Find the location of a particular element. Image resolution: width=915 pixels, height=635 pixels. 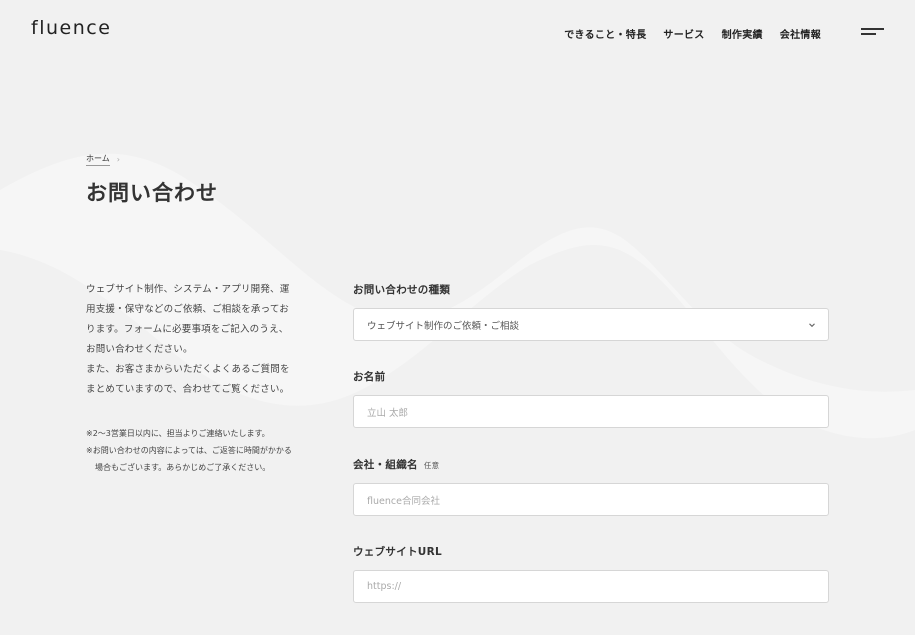

intro-line: 用支援・保守などのご依頼、ご相談を承ってお is located at coordinates (187, 309).